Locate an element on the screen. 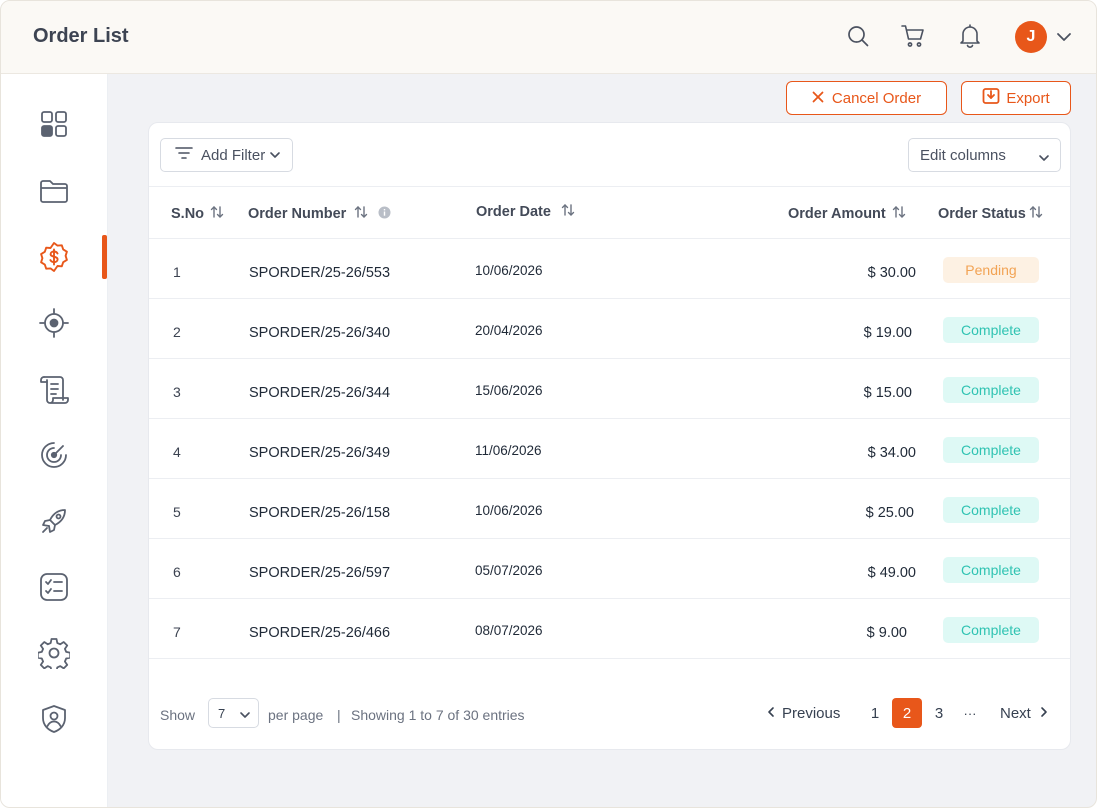  page-title: Order List is located at coordinates (81, 36).